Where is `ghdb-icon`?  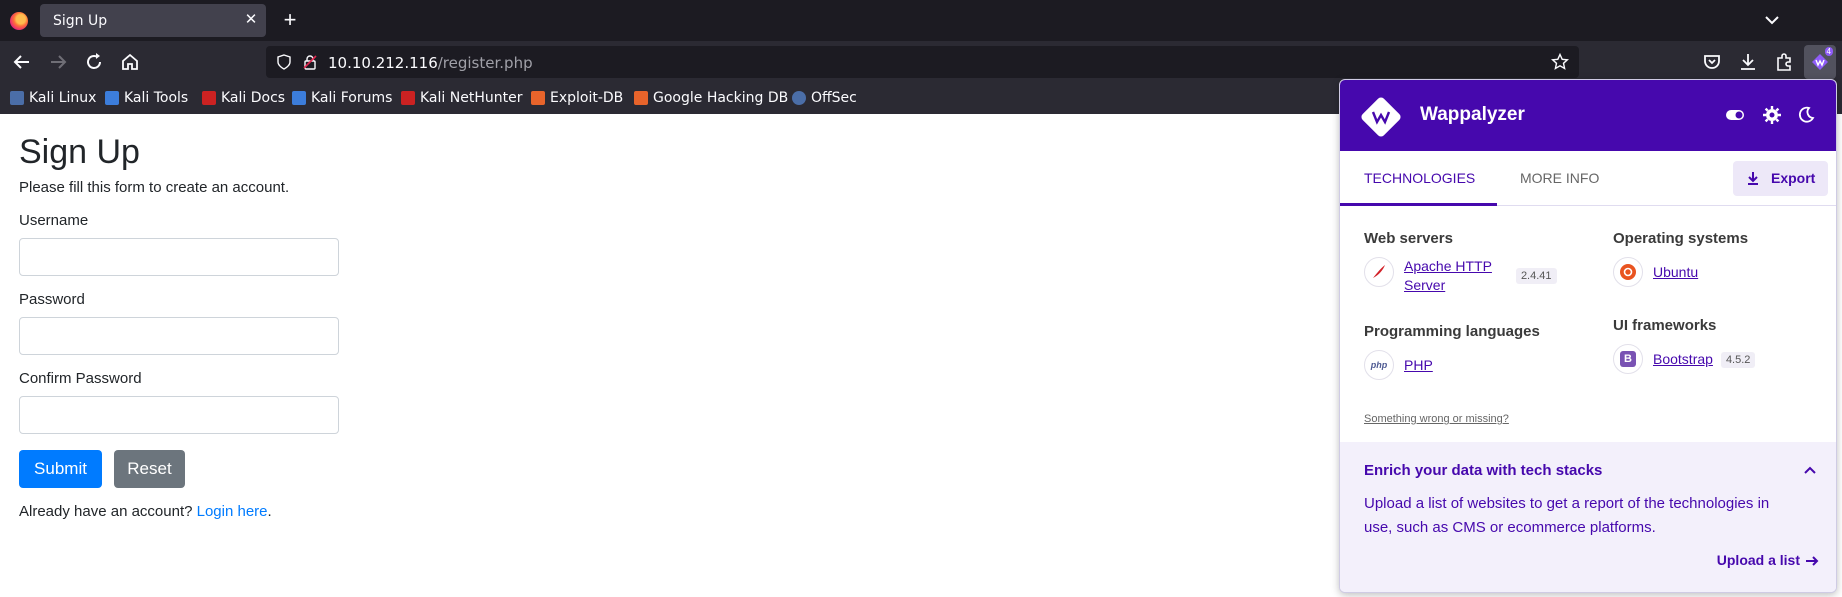
ghdb-icon is located at coordinates (641, 98).